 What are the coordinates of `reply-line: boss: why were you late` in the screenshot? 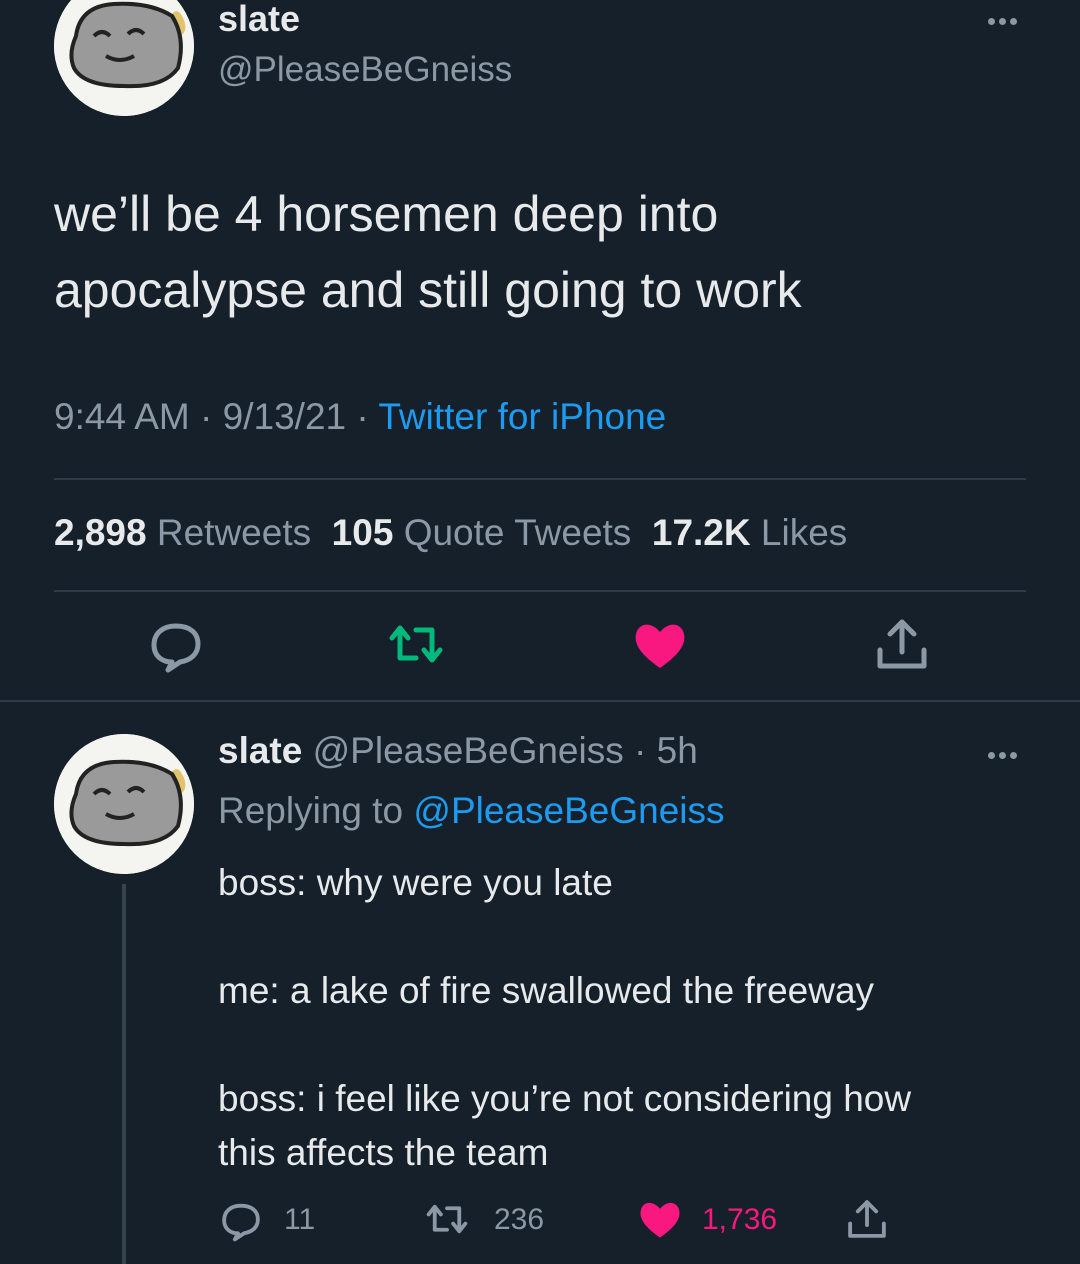 It's located at (415, 882).